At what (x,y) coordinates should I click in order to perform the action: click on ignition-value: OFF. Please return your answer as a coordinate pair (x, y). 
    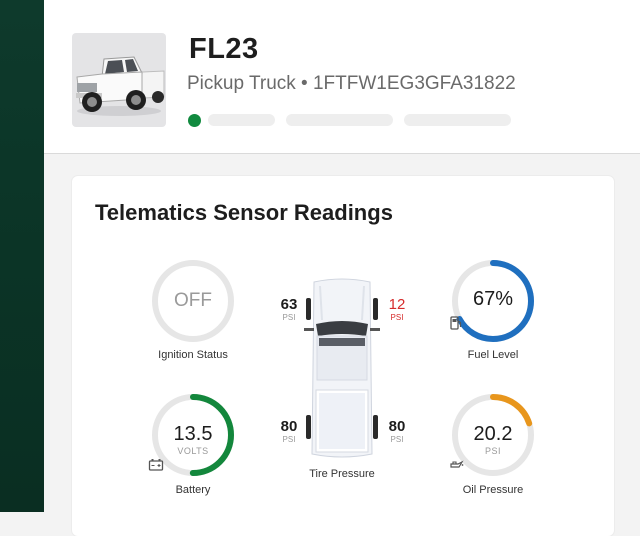
    Looking at the image, I should click on (193, 300).